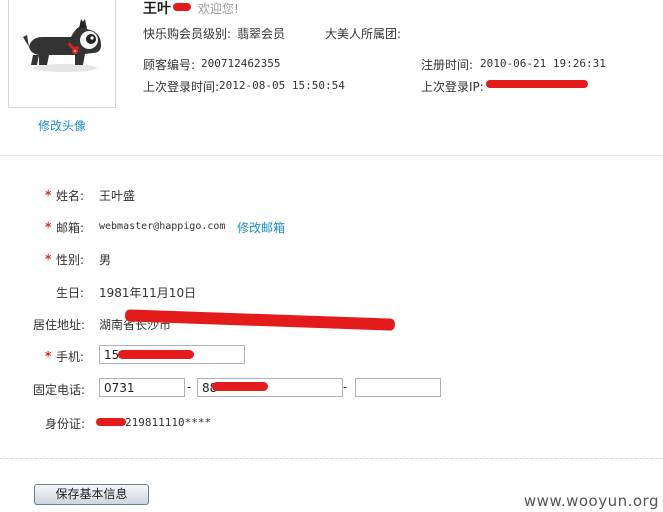  Describe the element at coordinates (181, 87) in the screenshot. I see `last-login-time-label: 上次登录时间:` at that location.